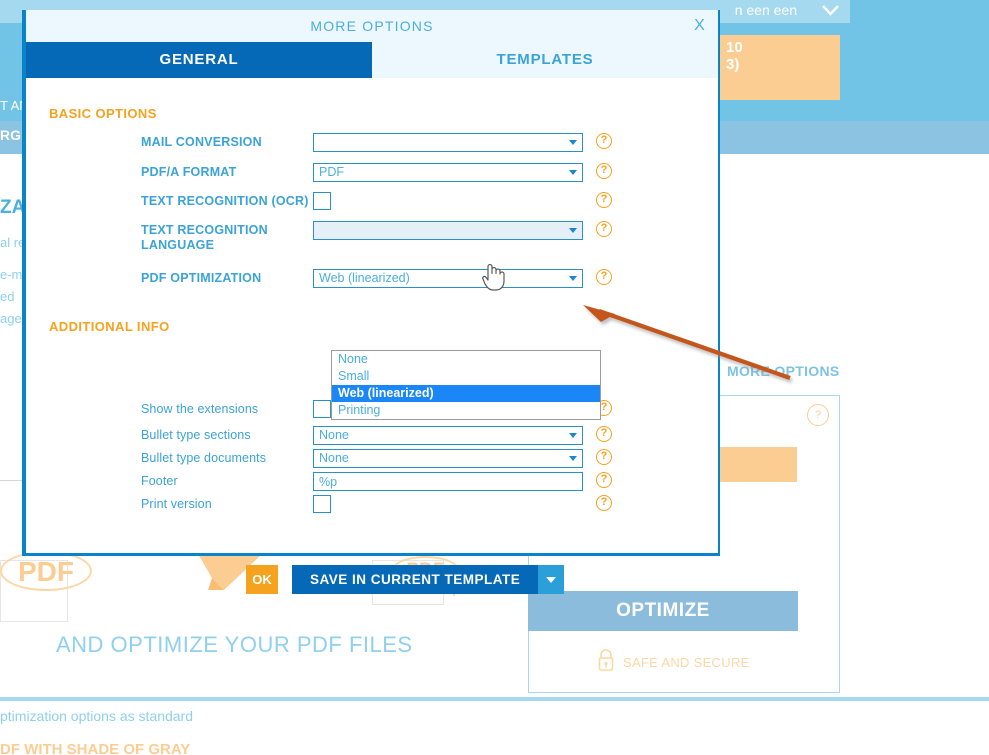 The width and height of the screenshot is (989, 755). What do you see at coordinates (448, 278) in the screenshot?
I see `pdf-optimization-select: Web (linearized)` at bounding box center [448, 278].